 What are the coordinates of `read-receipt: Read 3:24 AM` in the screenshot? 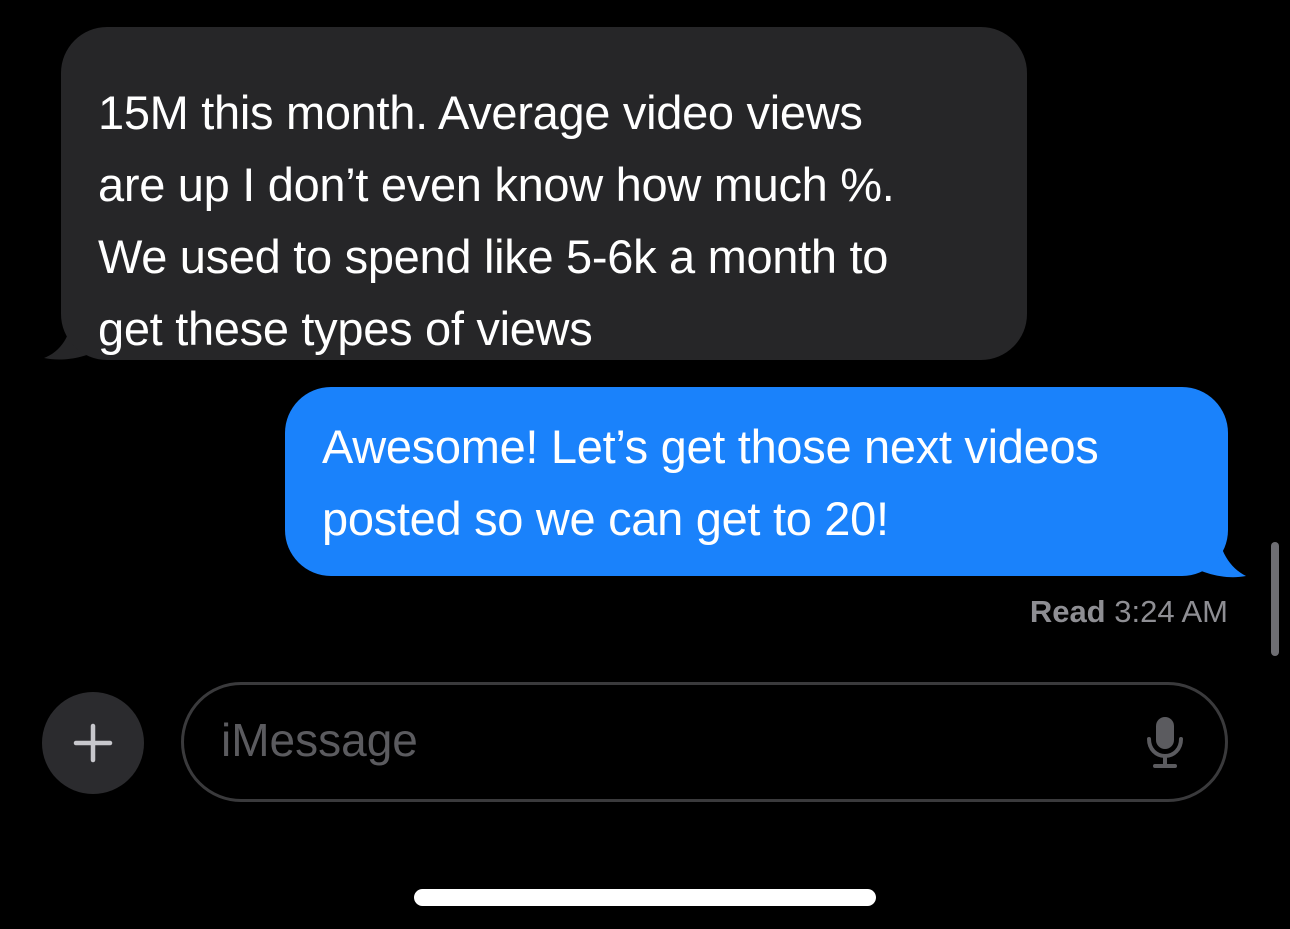 It's located at (1129, 612).